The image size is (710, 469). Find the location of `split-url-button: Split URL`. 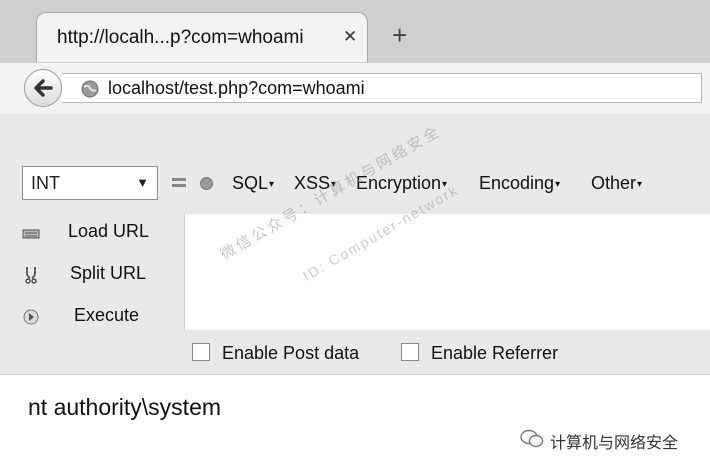

split-url-button: Split URL is located at coordinates (92, 275).